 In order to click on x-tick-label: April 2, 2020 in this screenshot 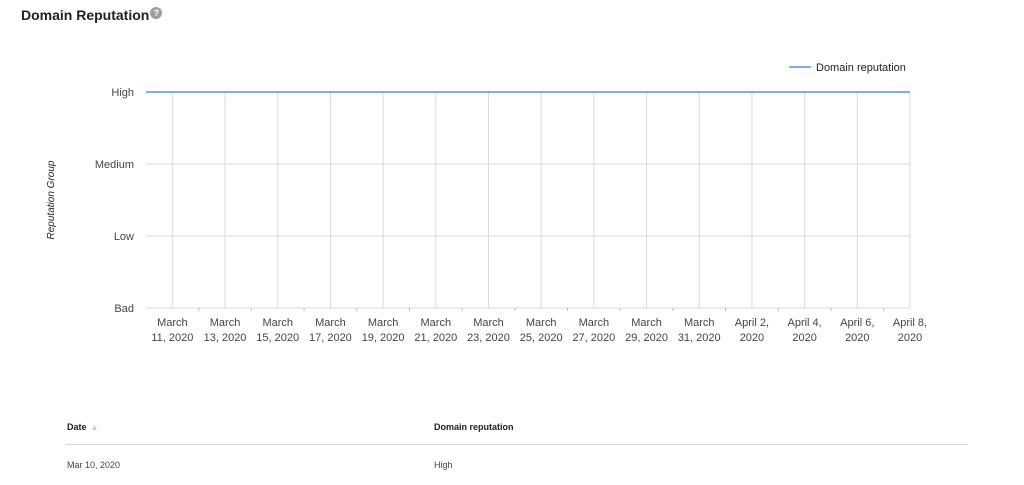, I will do `click(752, 330)`.